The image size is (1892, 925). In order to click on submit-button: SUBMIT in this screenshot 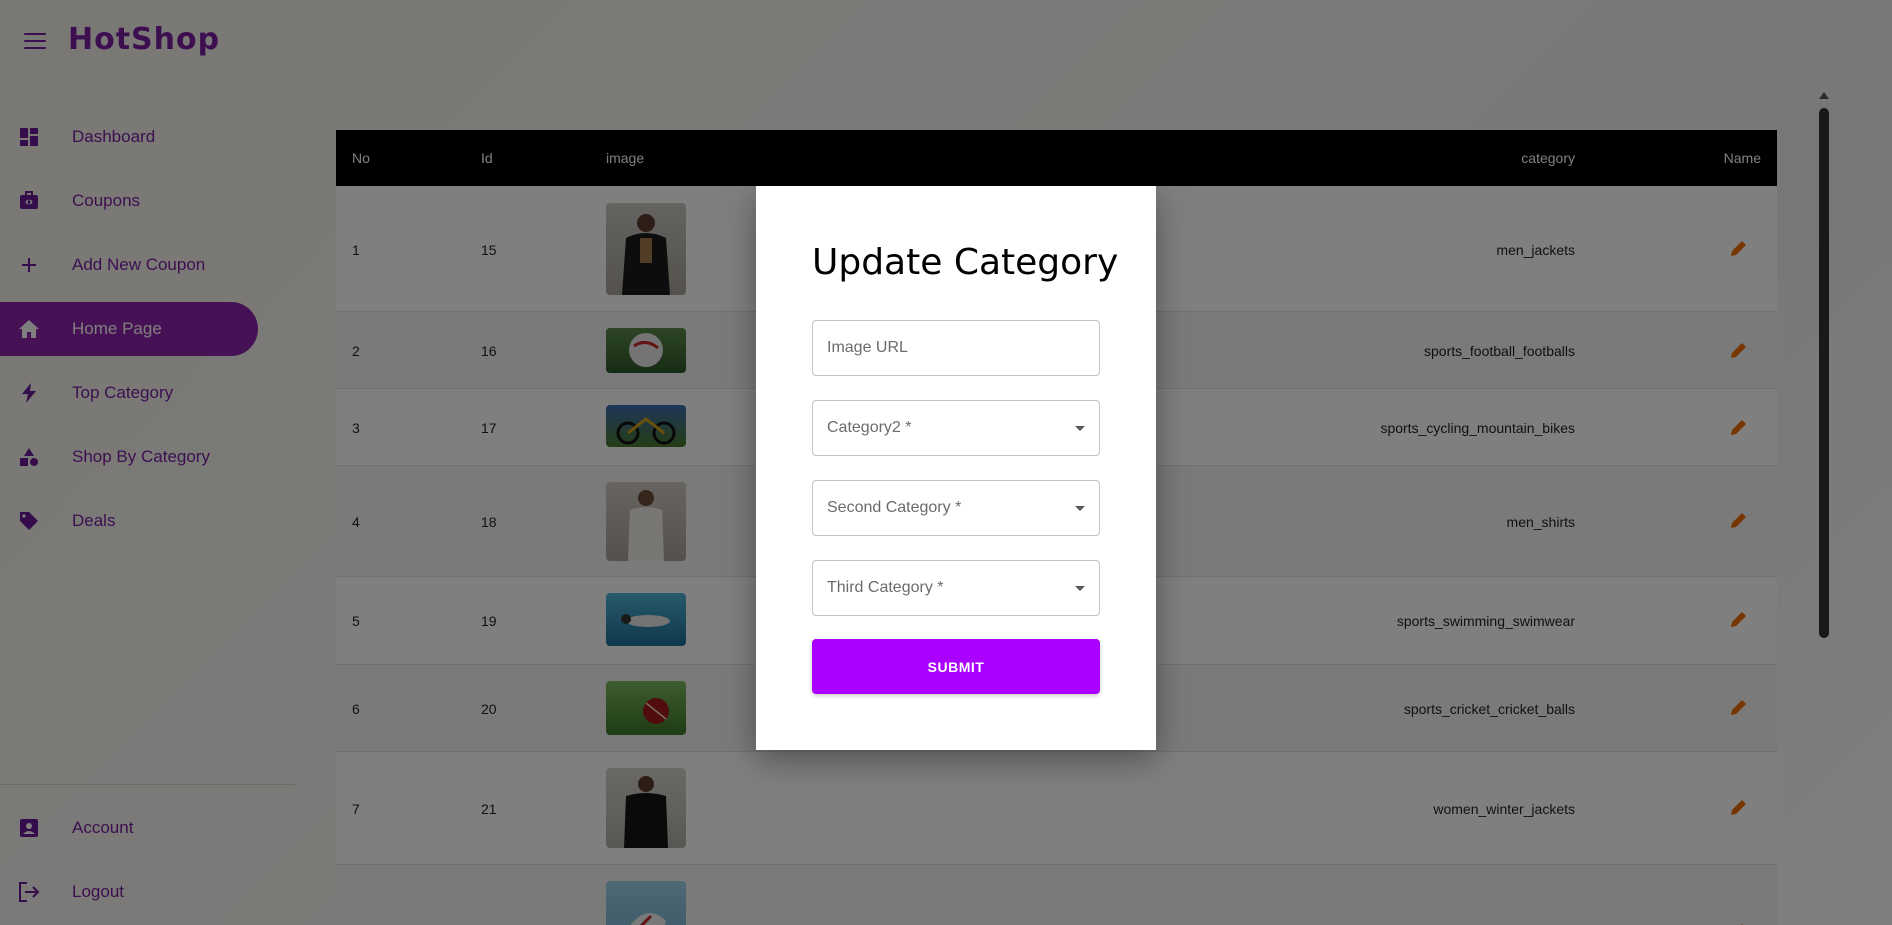, I will do `click(956, 666)`.